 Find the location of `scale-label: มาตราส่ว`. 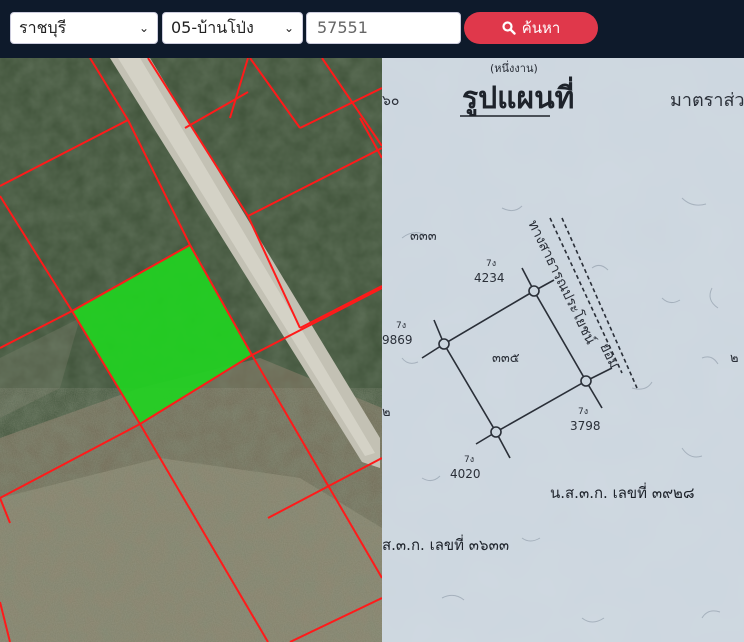

scale-label: มาตราส่ว is located at coordinates (707, 100).